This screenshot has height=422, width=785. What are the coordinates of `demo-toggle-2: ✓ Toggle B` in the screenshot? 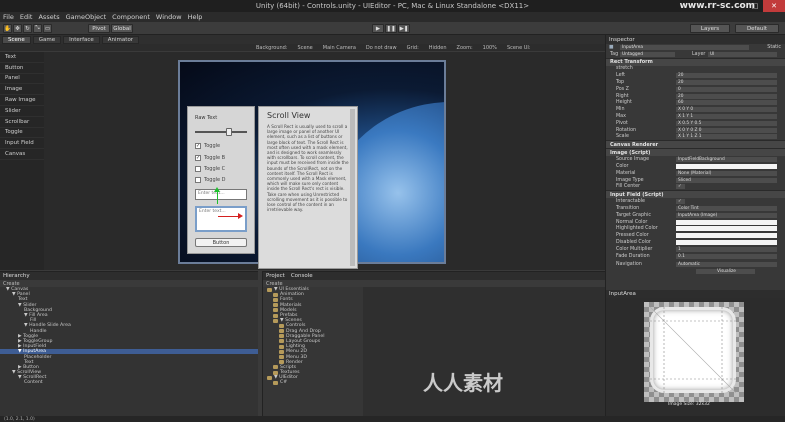 It's located at (210, 158).